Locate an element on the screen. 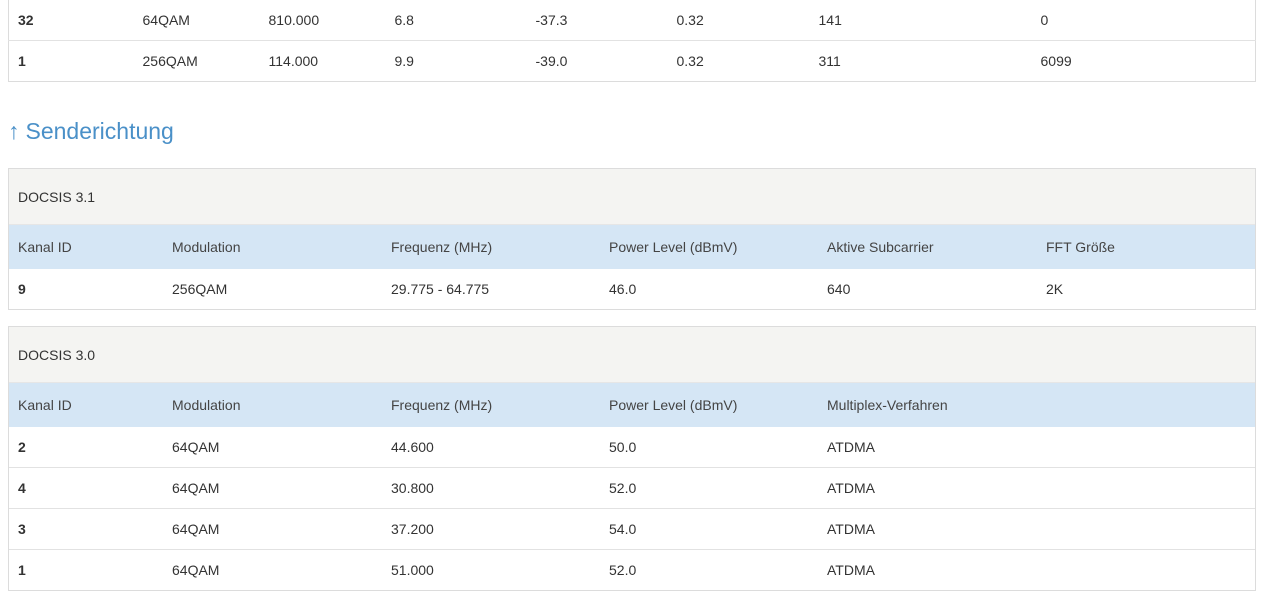 This screenshot has width=1278, height=615. uncorrectable-errors-cell: 0 is located at coordinates (1044, 20).